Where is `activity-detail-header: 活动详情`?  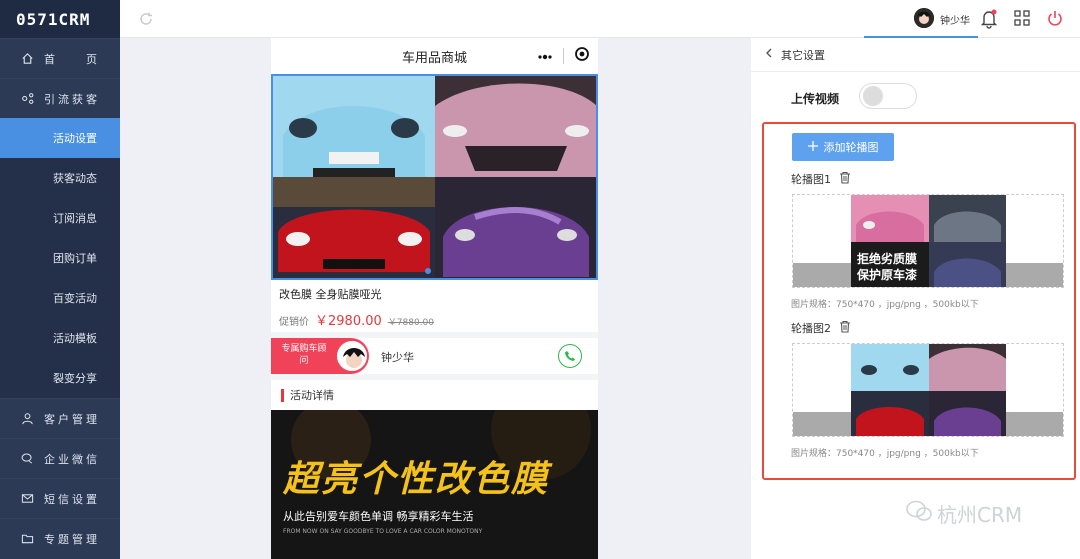 activity-detail-header: 活动详情 is located at coordinates (434, 395).